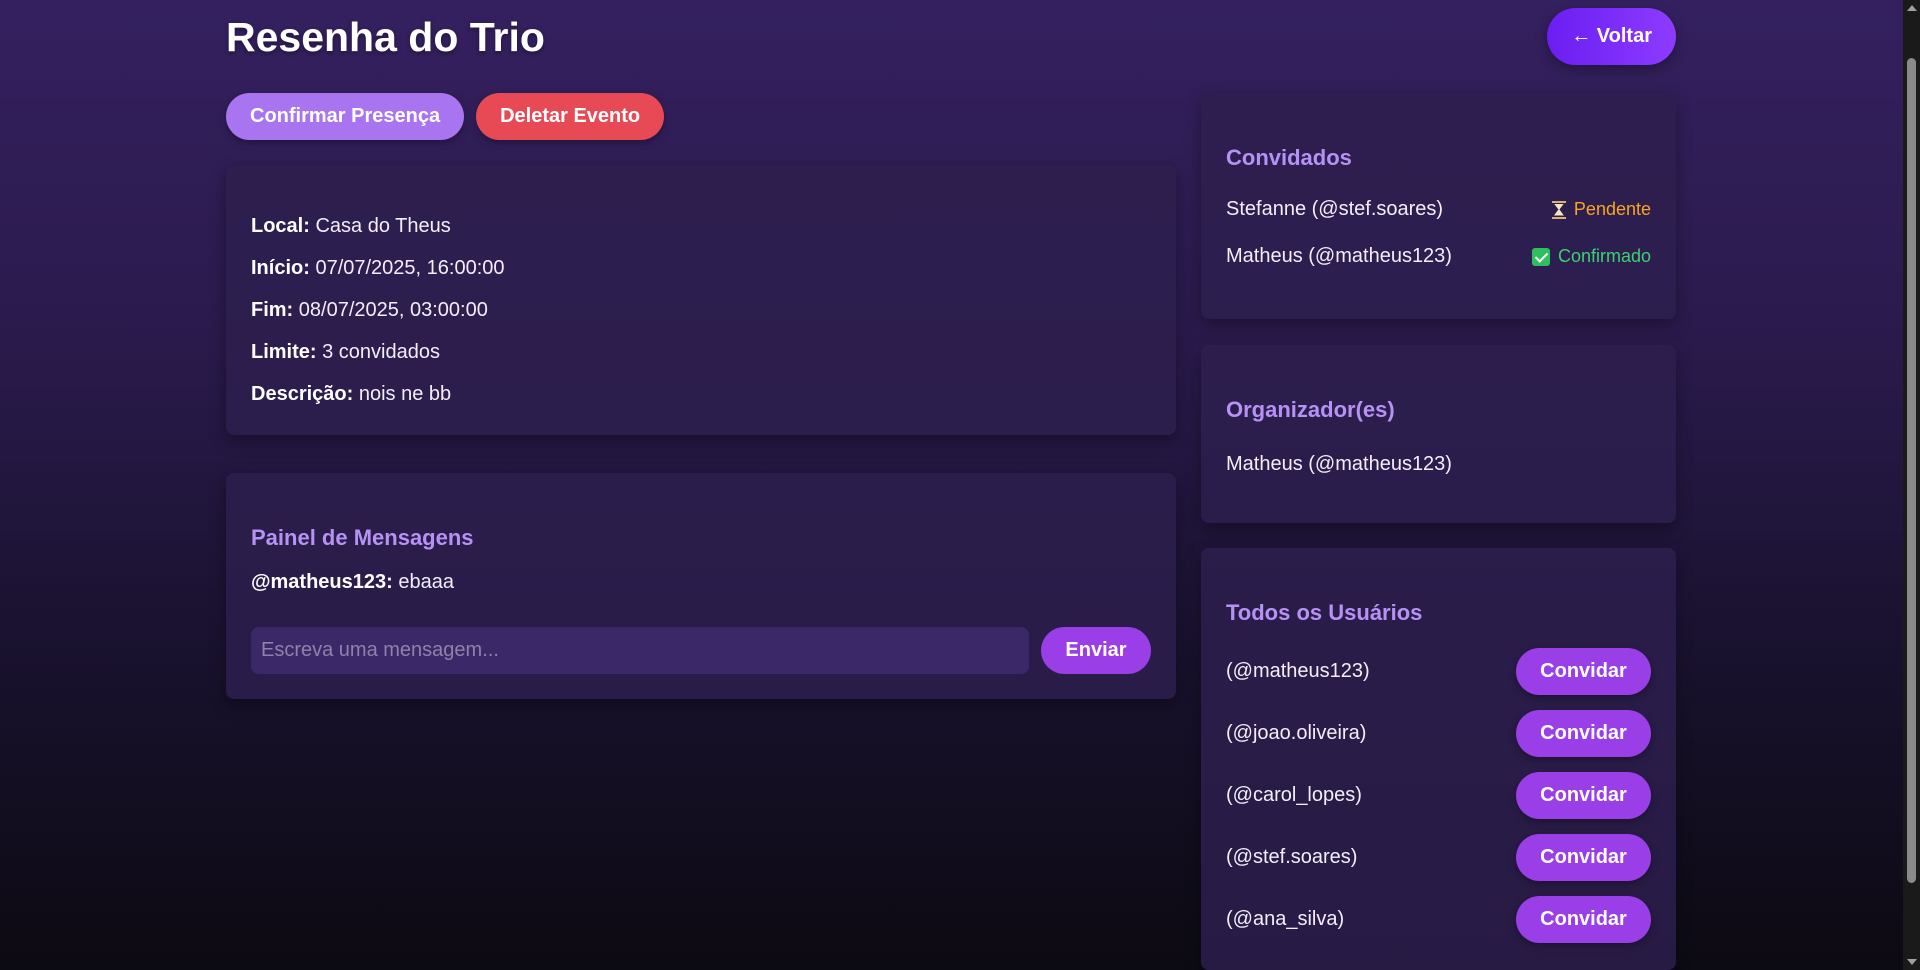 The image size is (1920, 970). Describe the element at coordinates (1438, 919) in the screenshot. I see `user-row: (@ana_silva) Convidar` at that location.